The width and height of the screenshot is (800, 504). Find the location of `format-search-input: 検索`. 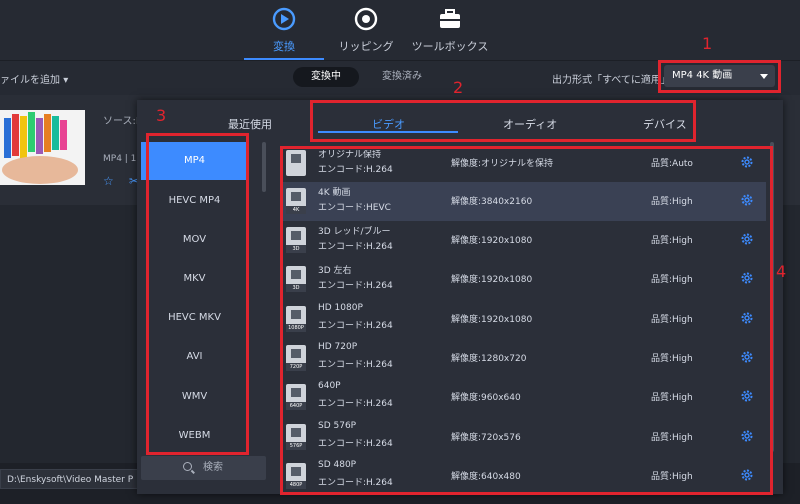

format-search-input: 検索 is located at coordinates (203, 468).